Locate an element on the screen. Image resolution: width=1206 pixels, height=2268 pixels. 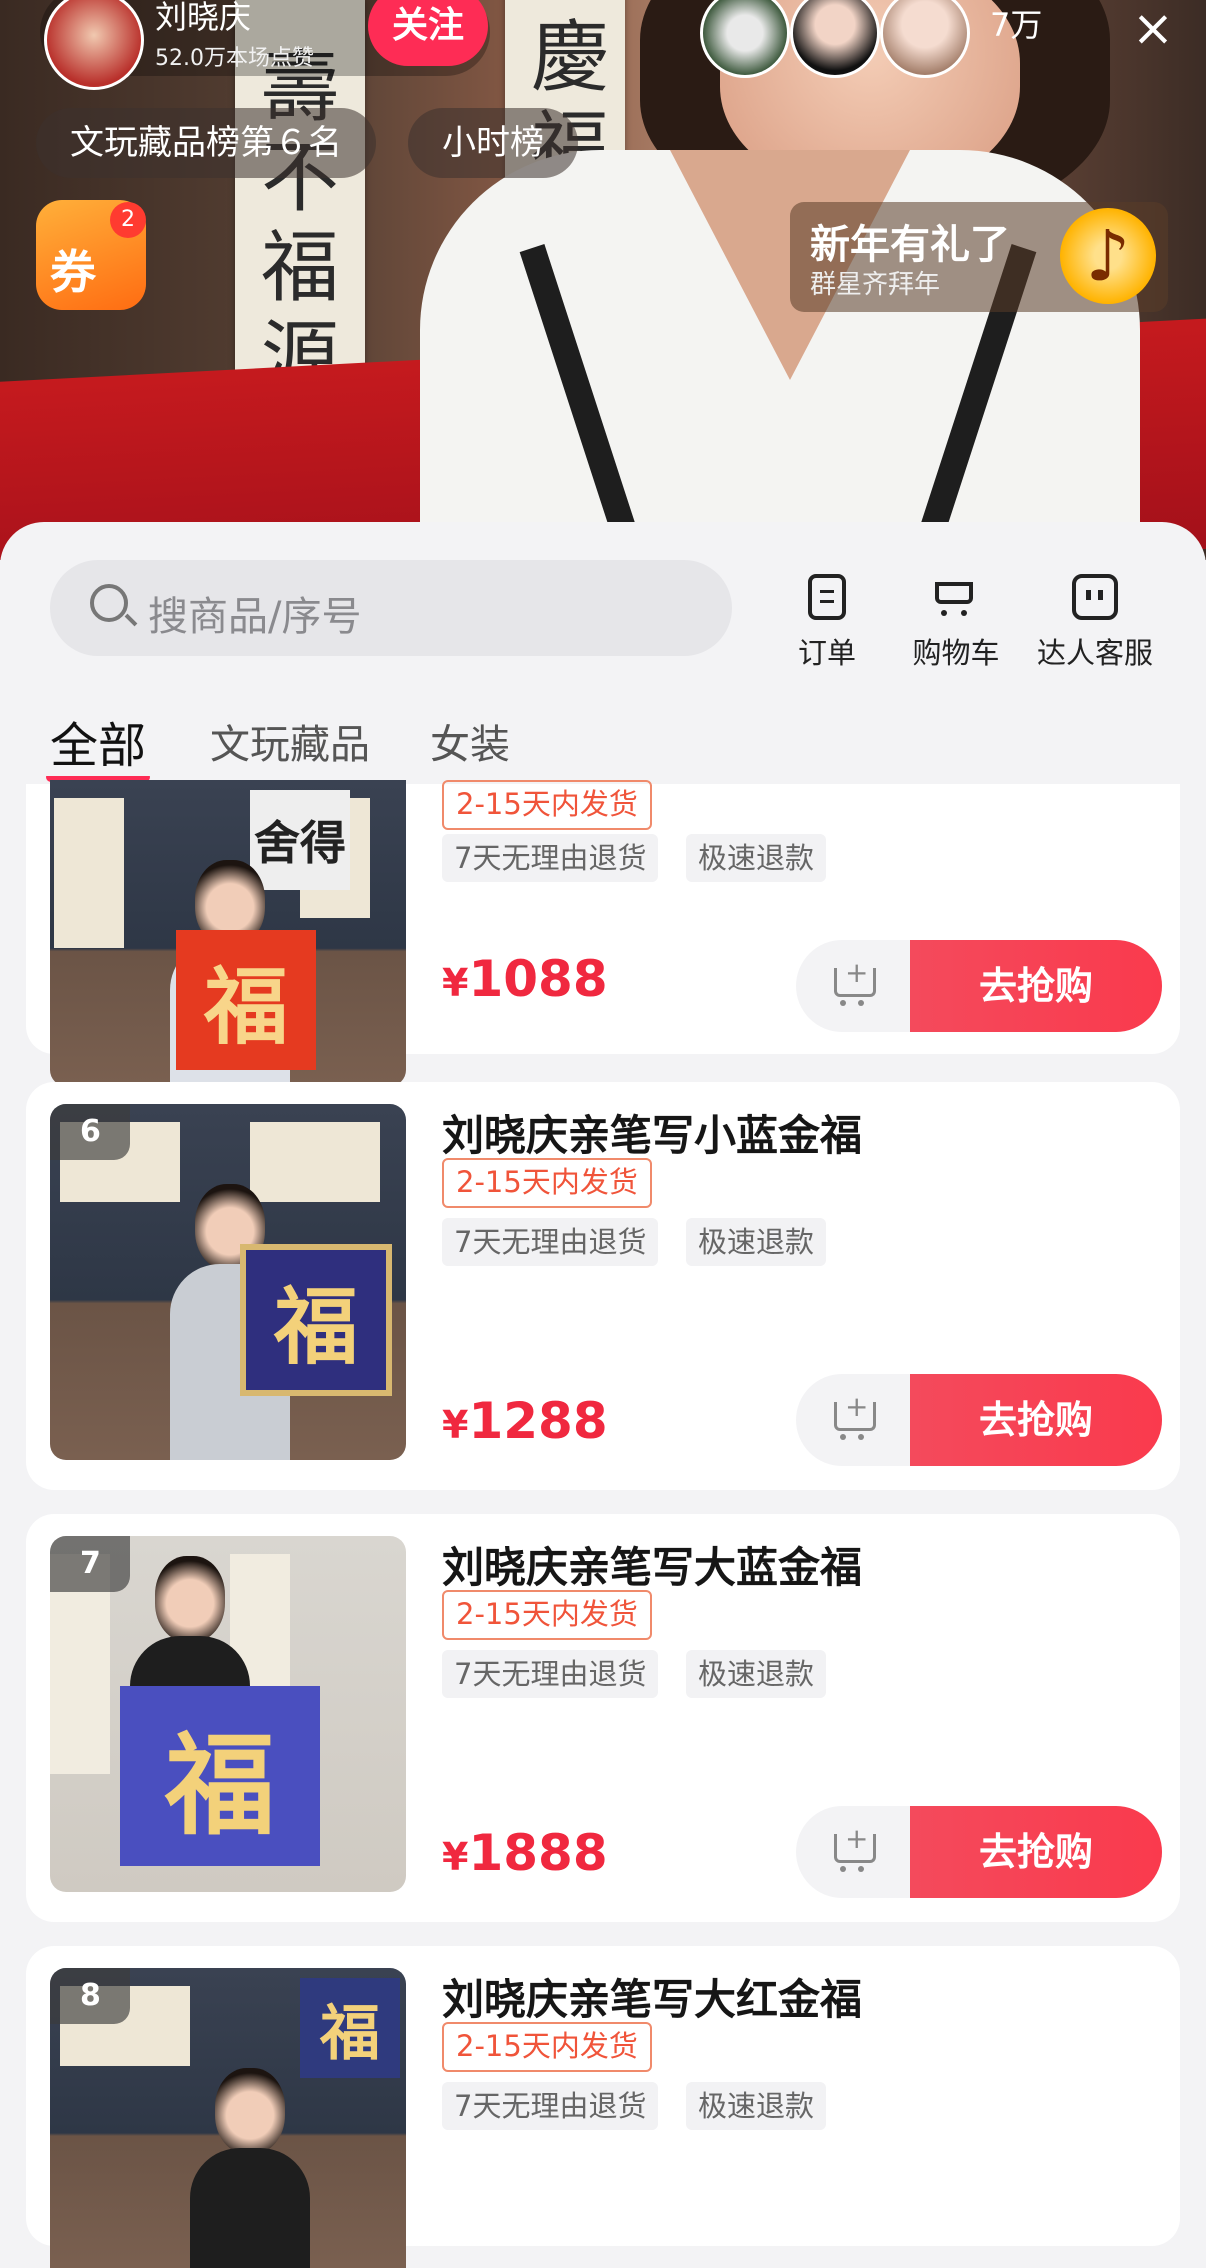
rank-number: 7 is located at coordinates (90, 1564).